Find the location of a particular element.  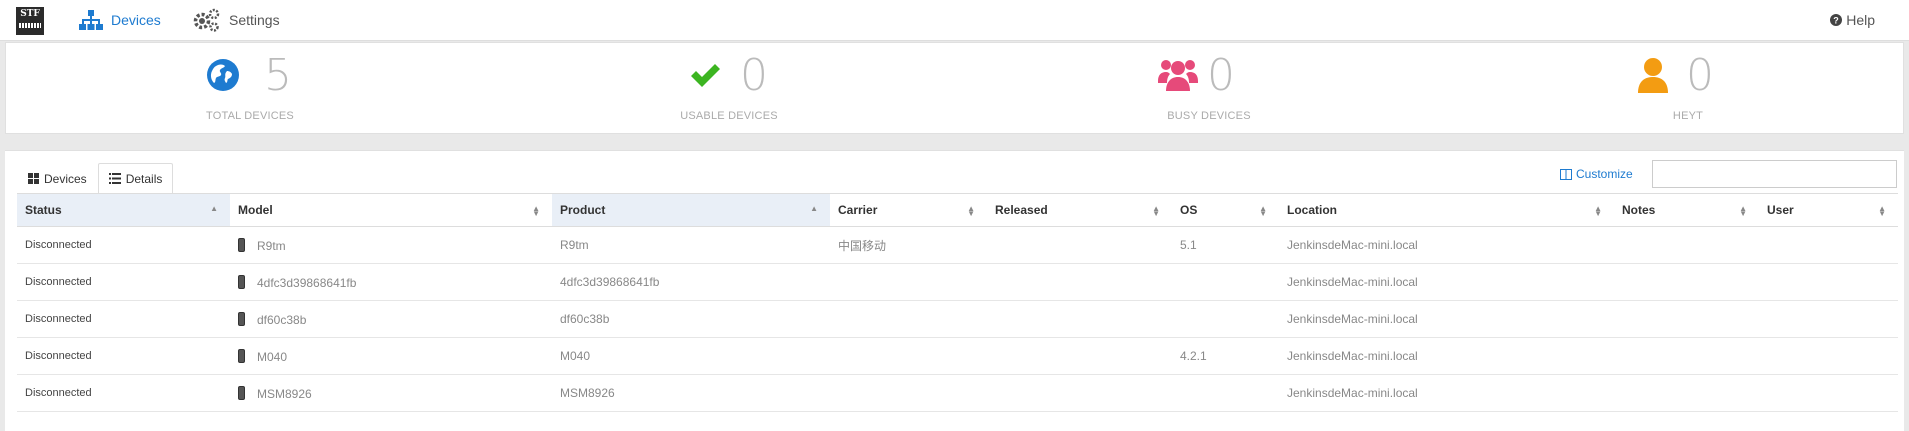

view-tabs: Devices Details is located at coordinates (95, 178).